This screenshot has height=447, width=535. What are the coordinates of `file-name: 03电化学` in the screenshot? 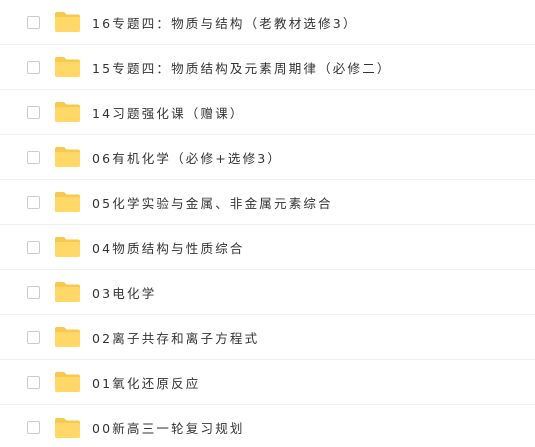 It's located at (124, 292).